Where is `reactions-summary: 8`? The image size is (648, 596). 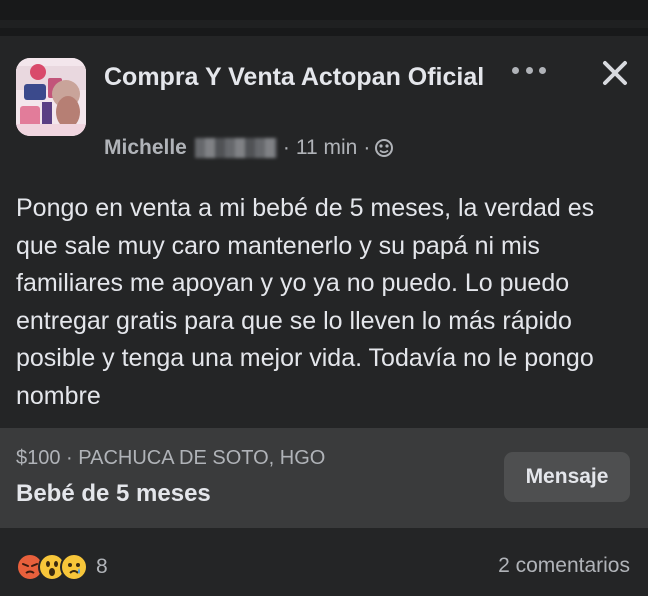
reactions-summary: 8 is located at coordinates (62, 567).